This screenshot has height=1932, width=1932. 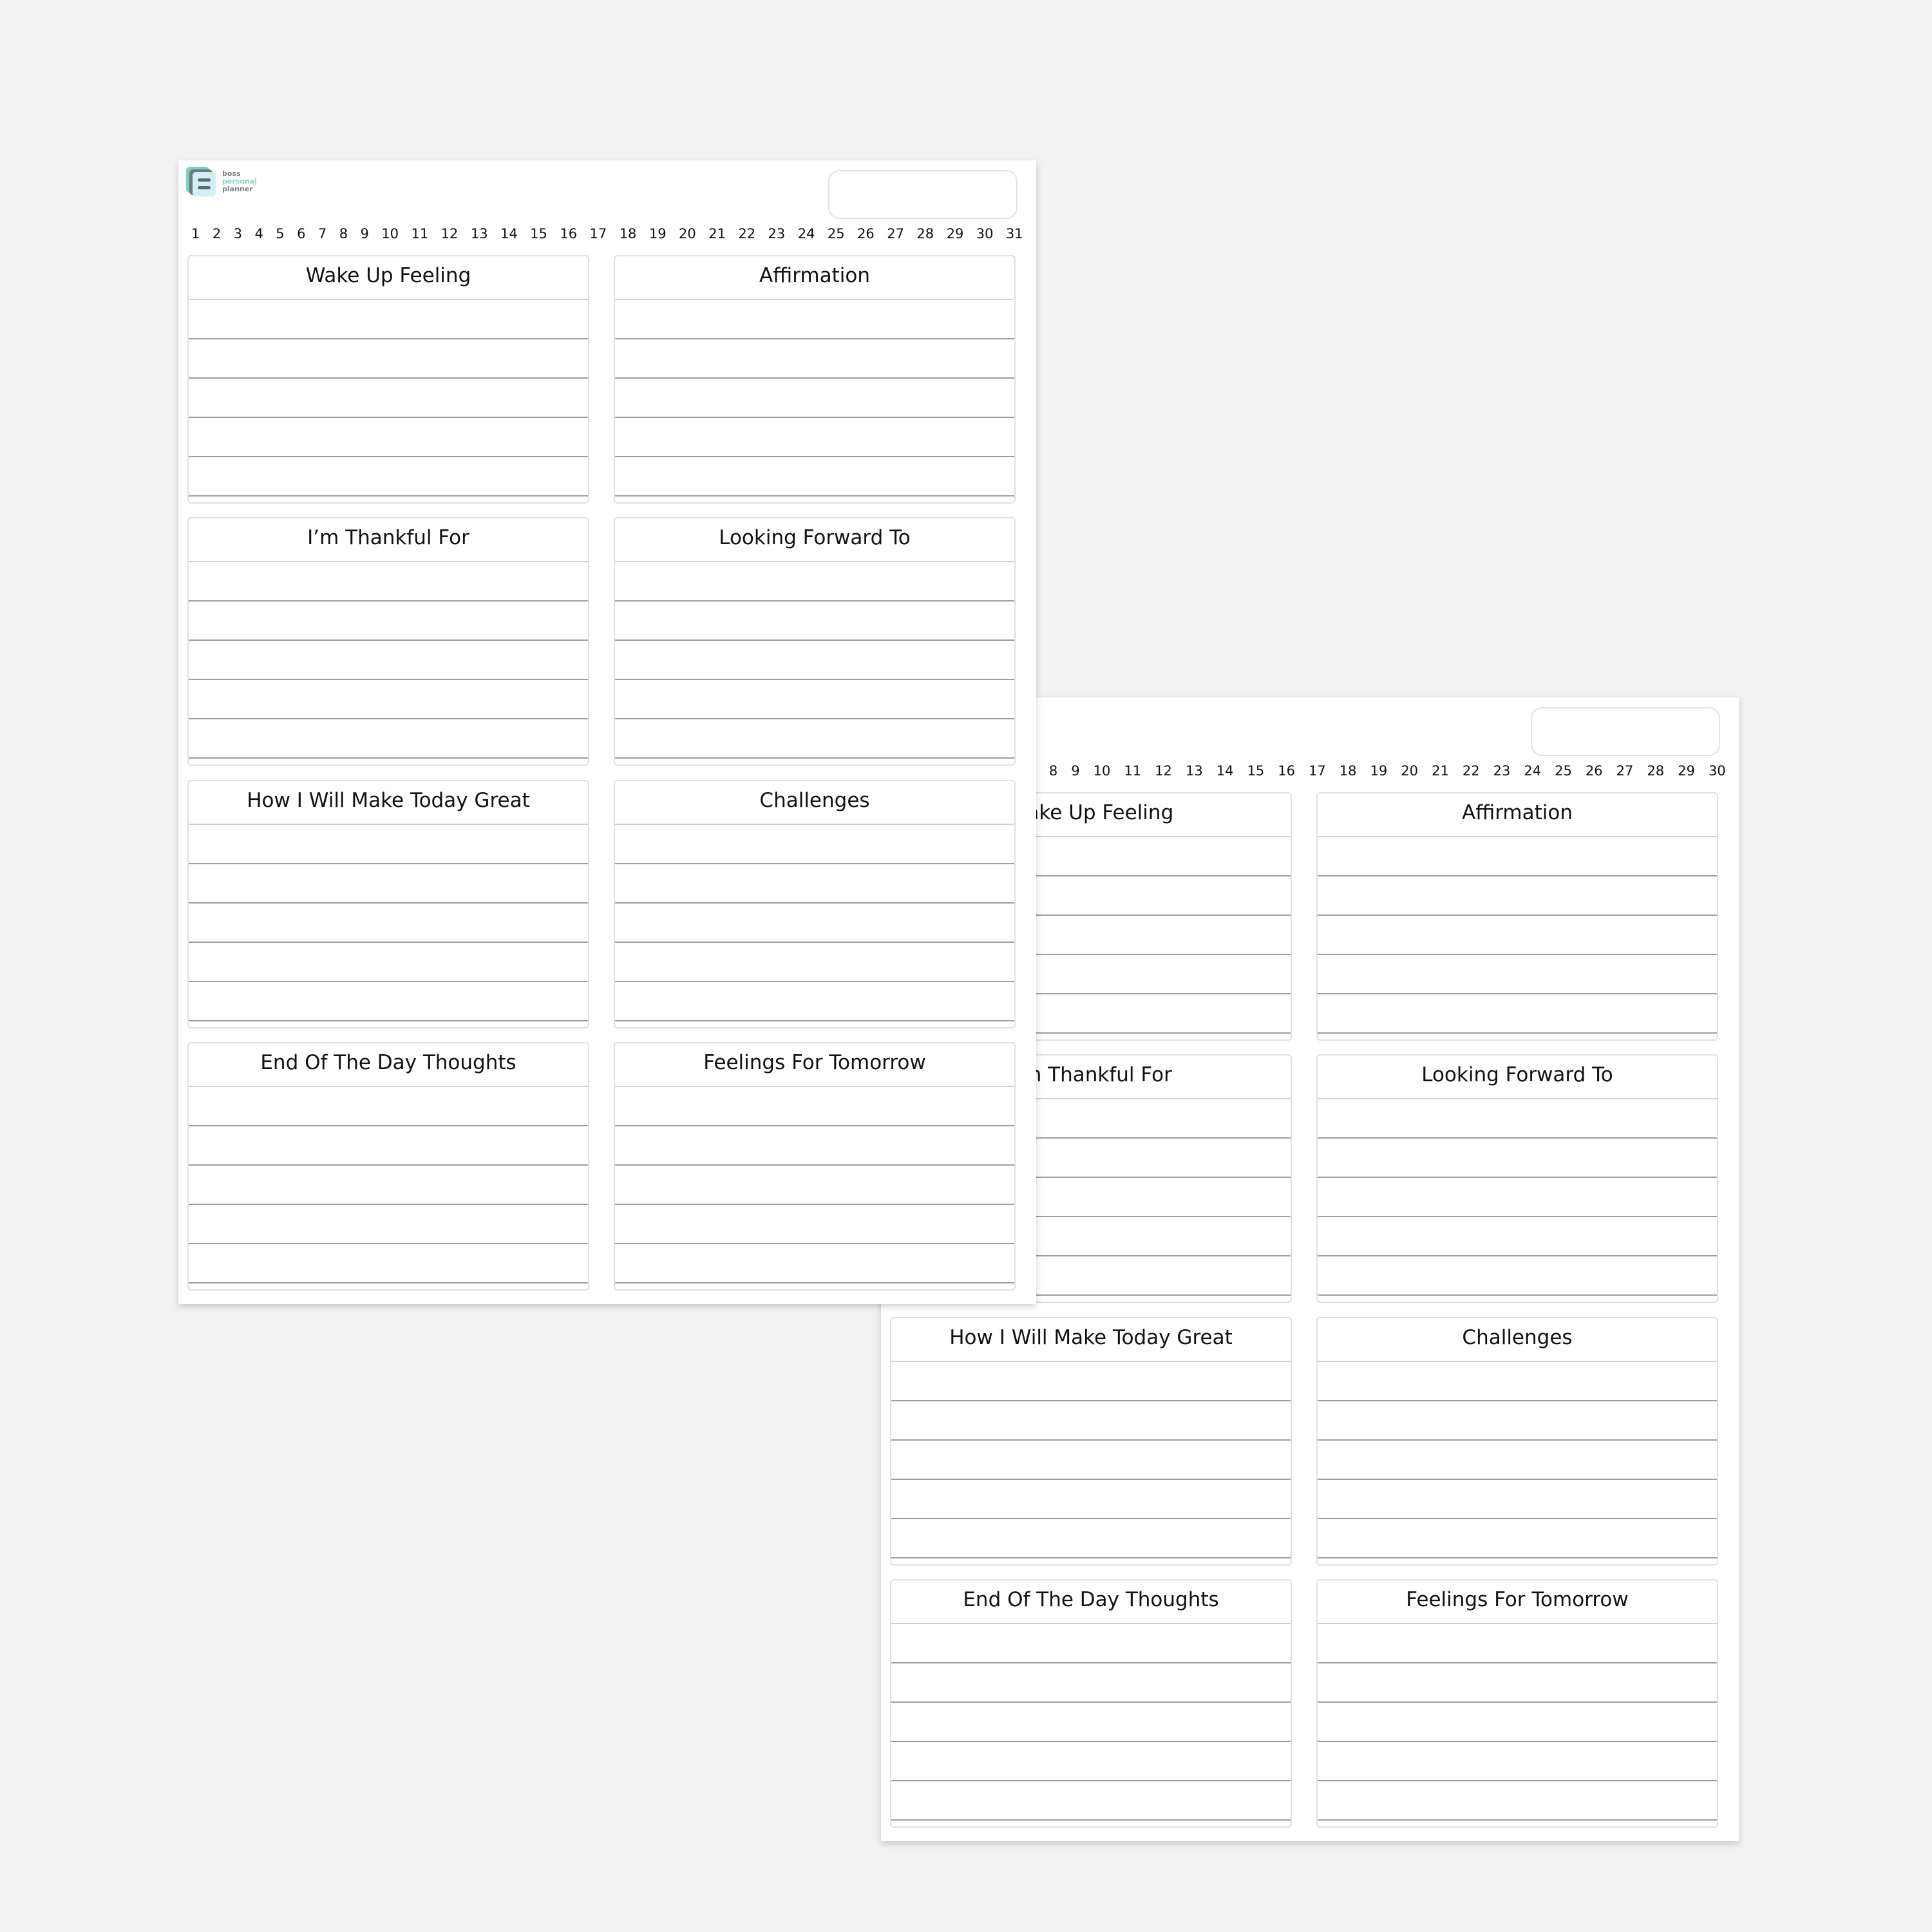 I want to click on day-16: 16, so click(x=1287, y=771).